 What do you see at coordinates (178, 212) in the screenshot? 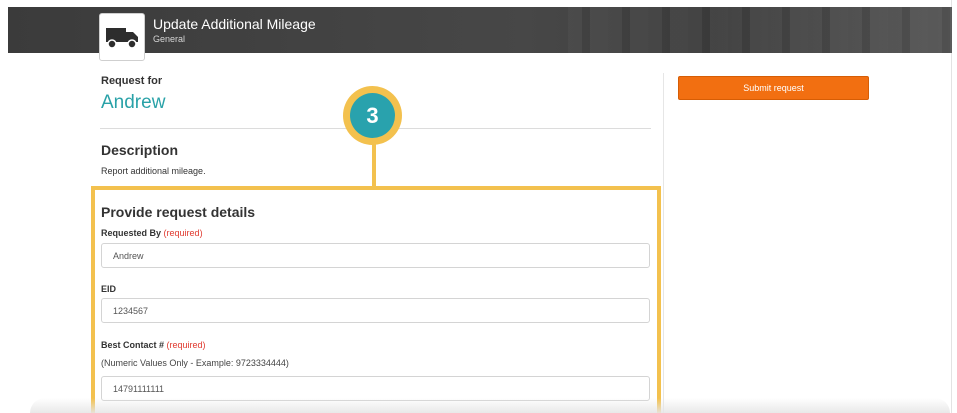
I see `request-details-heading: Provide request details` at bounding box center [178, 212].